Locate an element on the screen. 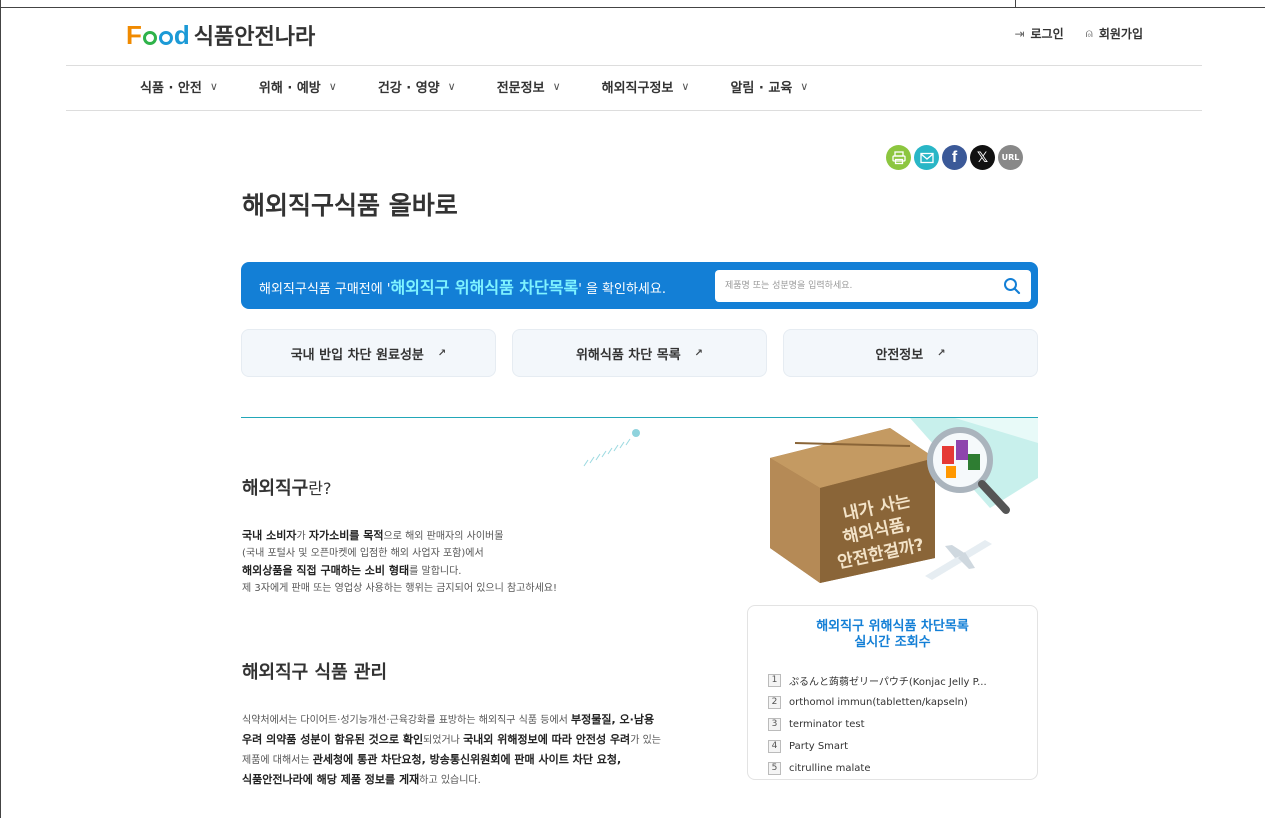 This screenshot has width=1265, height=818. text: 제품에 대해서는 is located at coordinates (277, 760).